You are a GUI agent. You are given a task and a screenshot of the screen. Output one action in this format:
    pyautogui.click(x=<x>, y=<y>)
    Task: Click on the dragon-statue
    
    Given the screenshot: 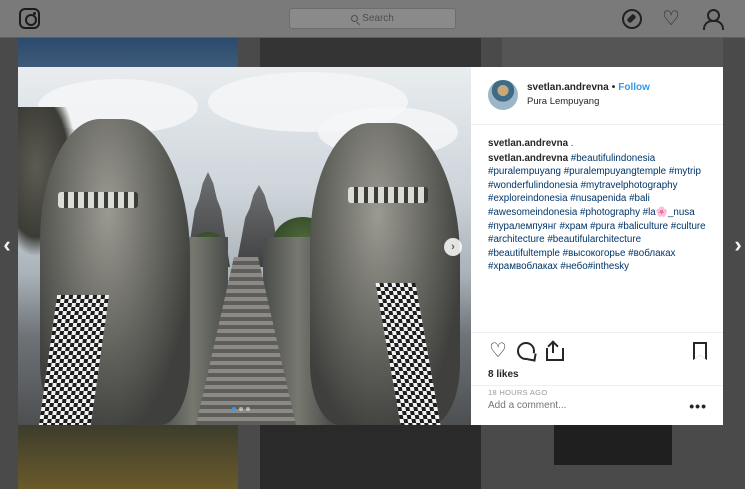 What is the action you would take?
    pyautogui.click(x=385, y=274)
    